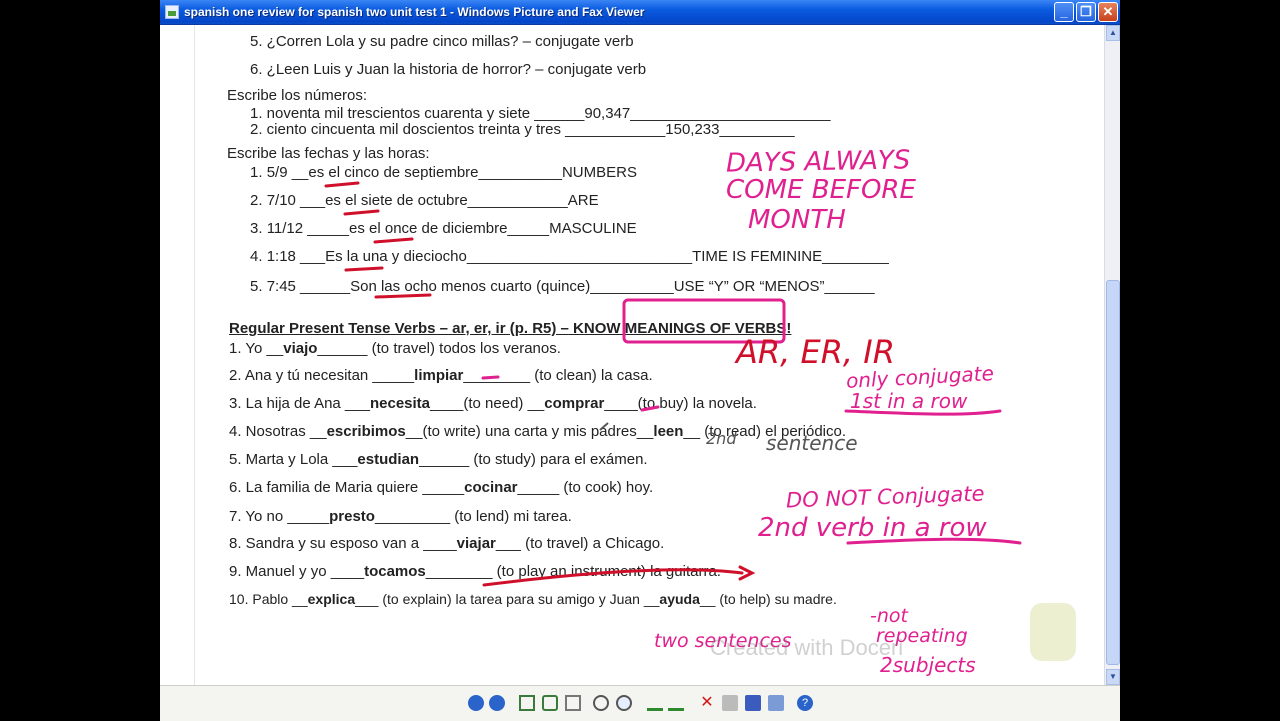 Image resolution: width=1280 pixels, height=721 pixels. I want to click on annotation-come-before: COME BEFORE, so click(821, 190).